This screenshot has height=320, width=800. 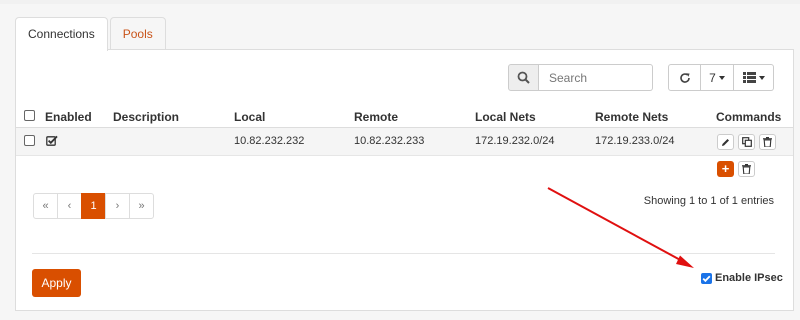 I want to click on checkmark-icon, so click(x=706, y=278).